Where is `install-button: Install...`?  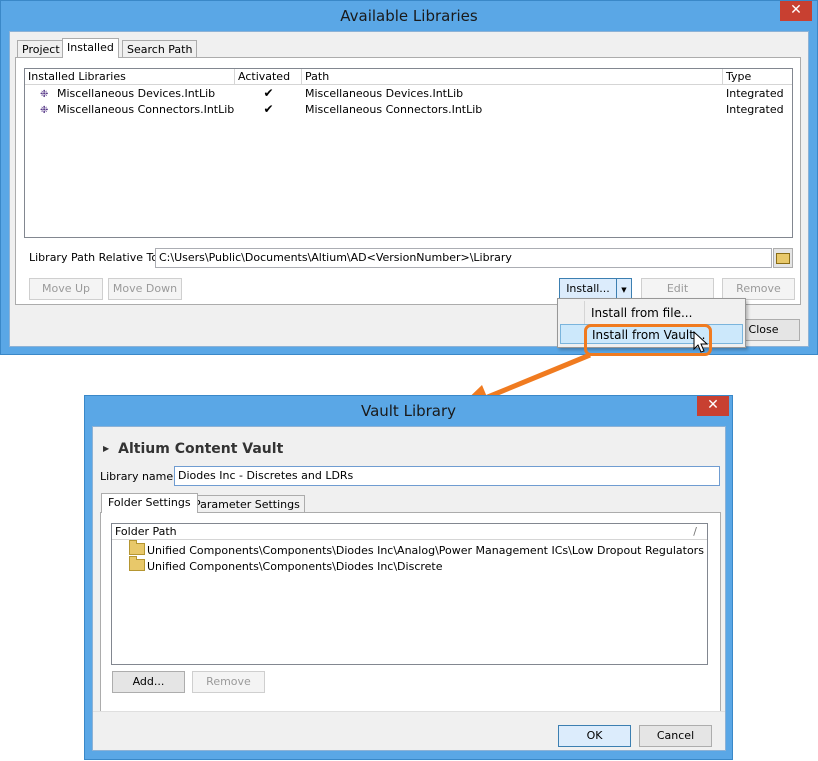 install-button: Install... is located at coordinates (588, 289).